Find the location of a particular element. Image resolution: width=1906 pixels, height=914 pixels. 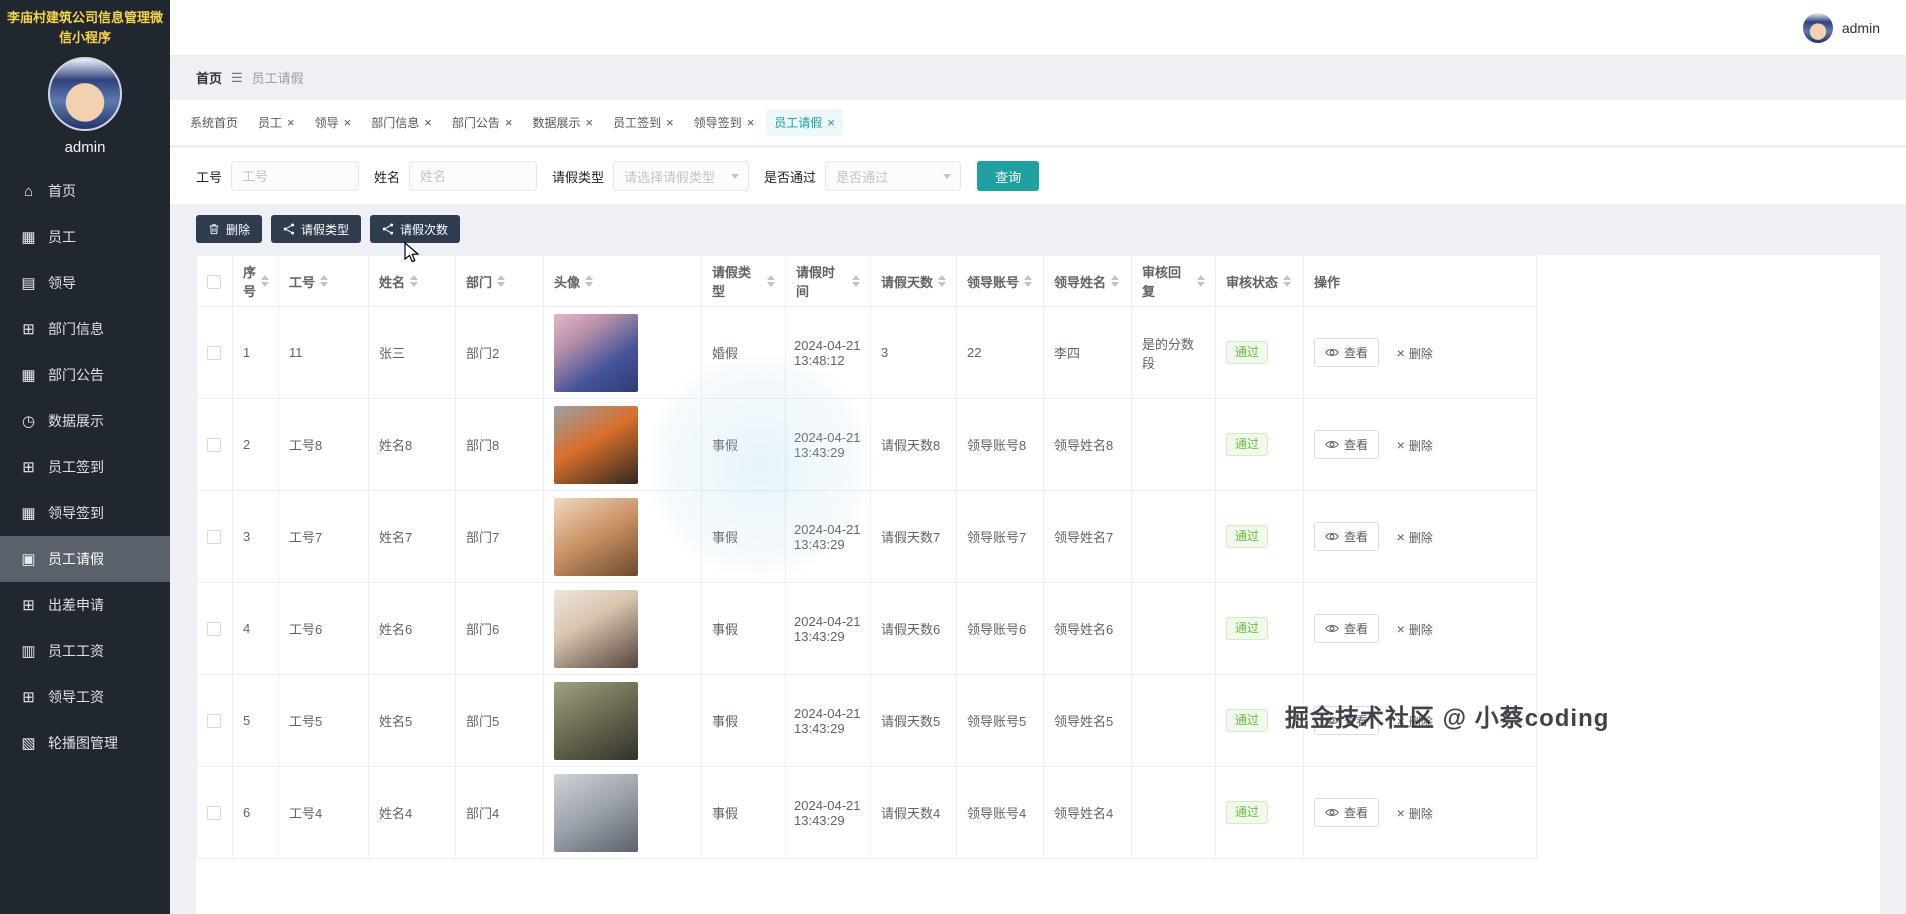

header-user-menu: admin is located at coordinates (1841, 27).